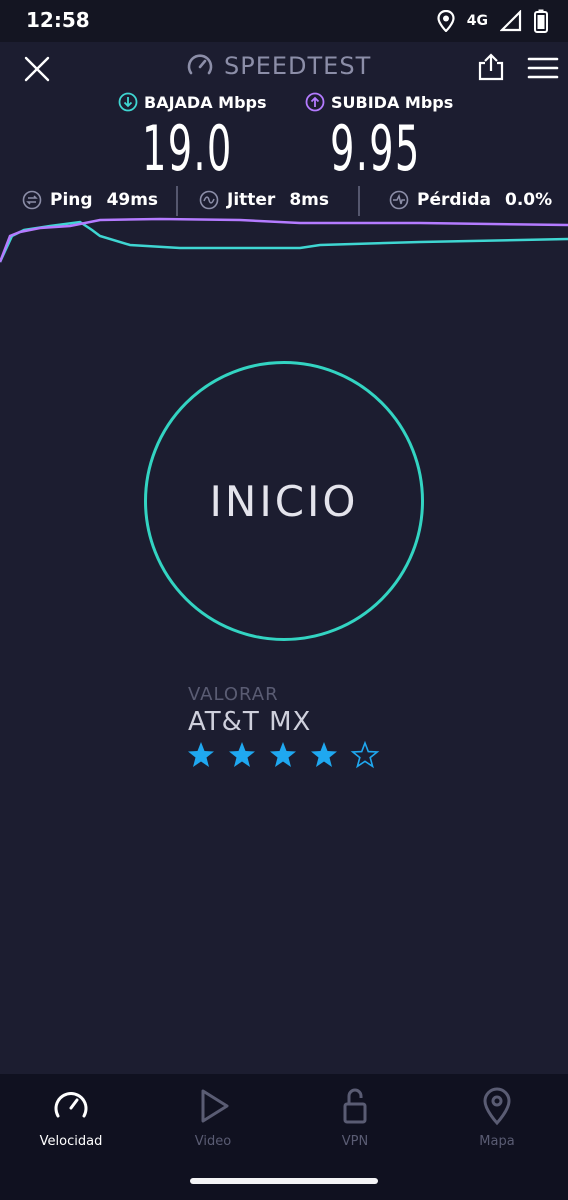 The image size is (568, 1200). What do you see at coordinates (132, 200) in the screenshot?
I see `ping-value: 49ms` at bounding box center [132, 200].